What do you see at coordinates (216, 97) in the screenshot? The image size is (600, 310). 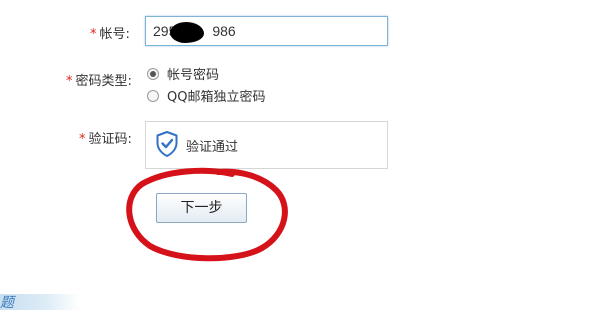 I see `radio-qqmail-password-label: QQ邮箱独立密码` at bounding box center [216, 97].